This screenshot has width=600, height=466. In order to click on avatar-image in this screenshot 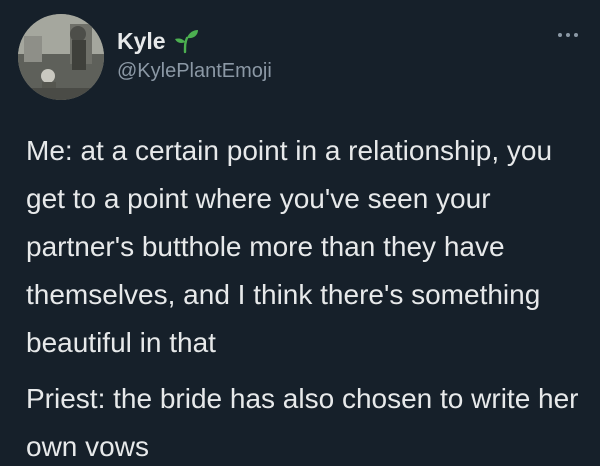, I will do `click(61, 57)`.